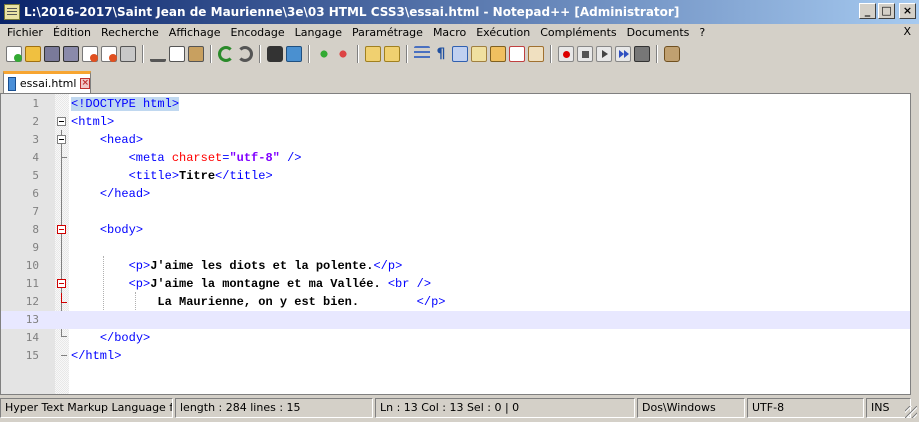 Image resolution: width=919 pixels, height=422 pixels. I want to click on word-wrap-icon, so click(422, 54).